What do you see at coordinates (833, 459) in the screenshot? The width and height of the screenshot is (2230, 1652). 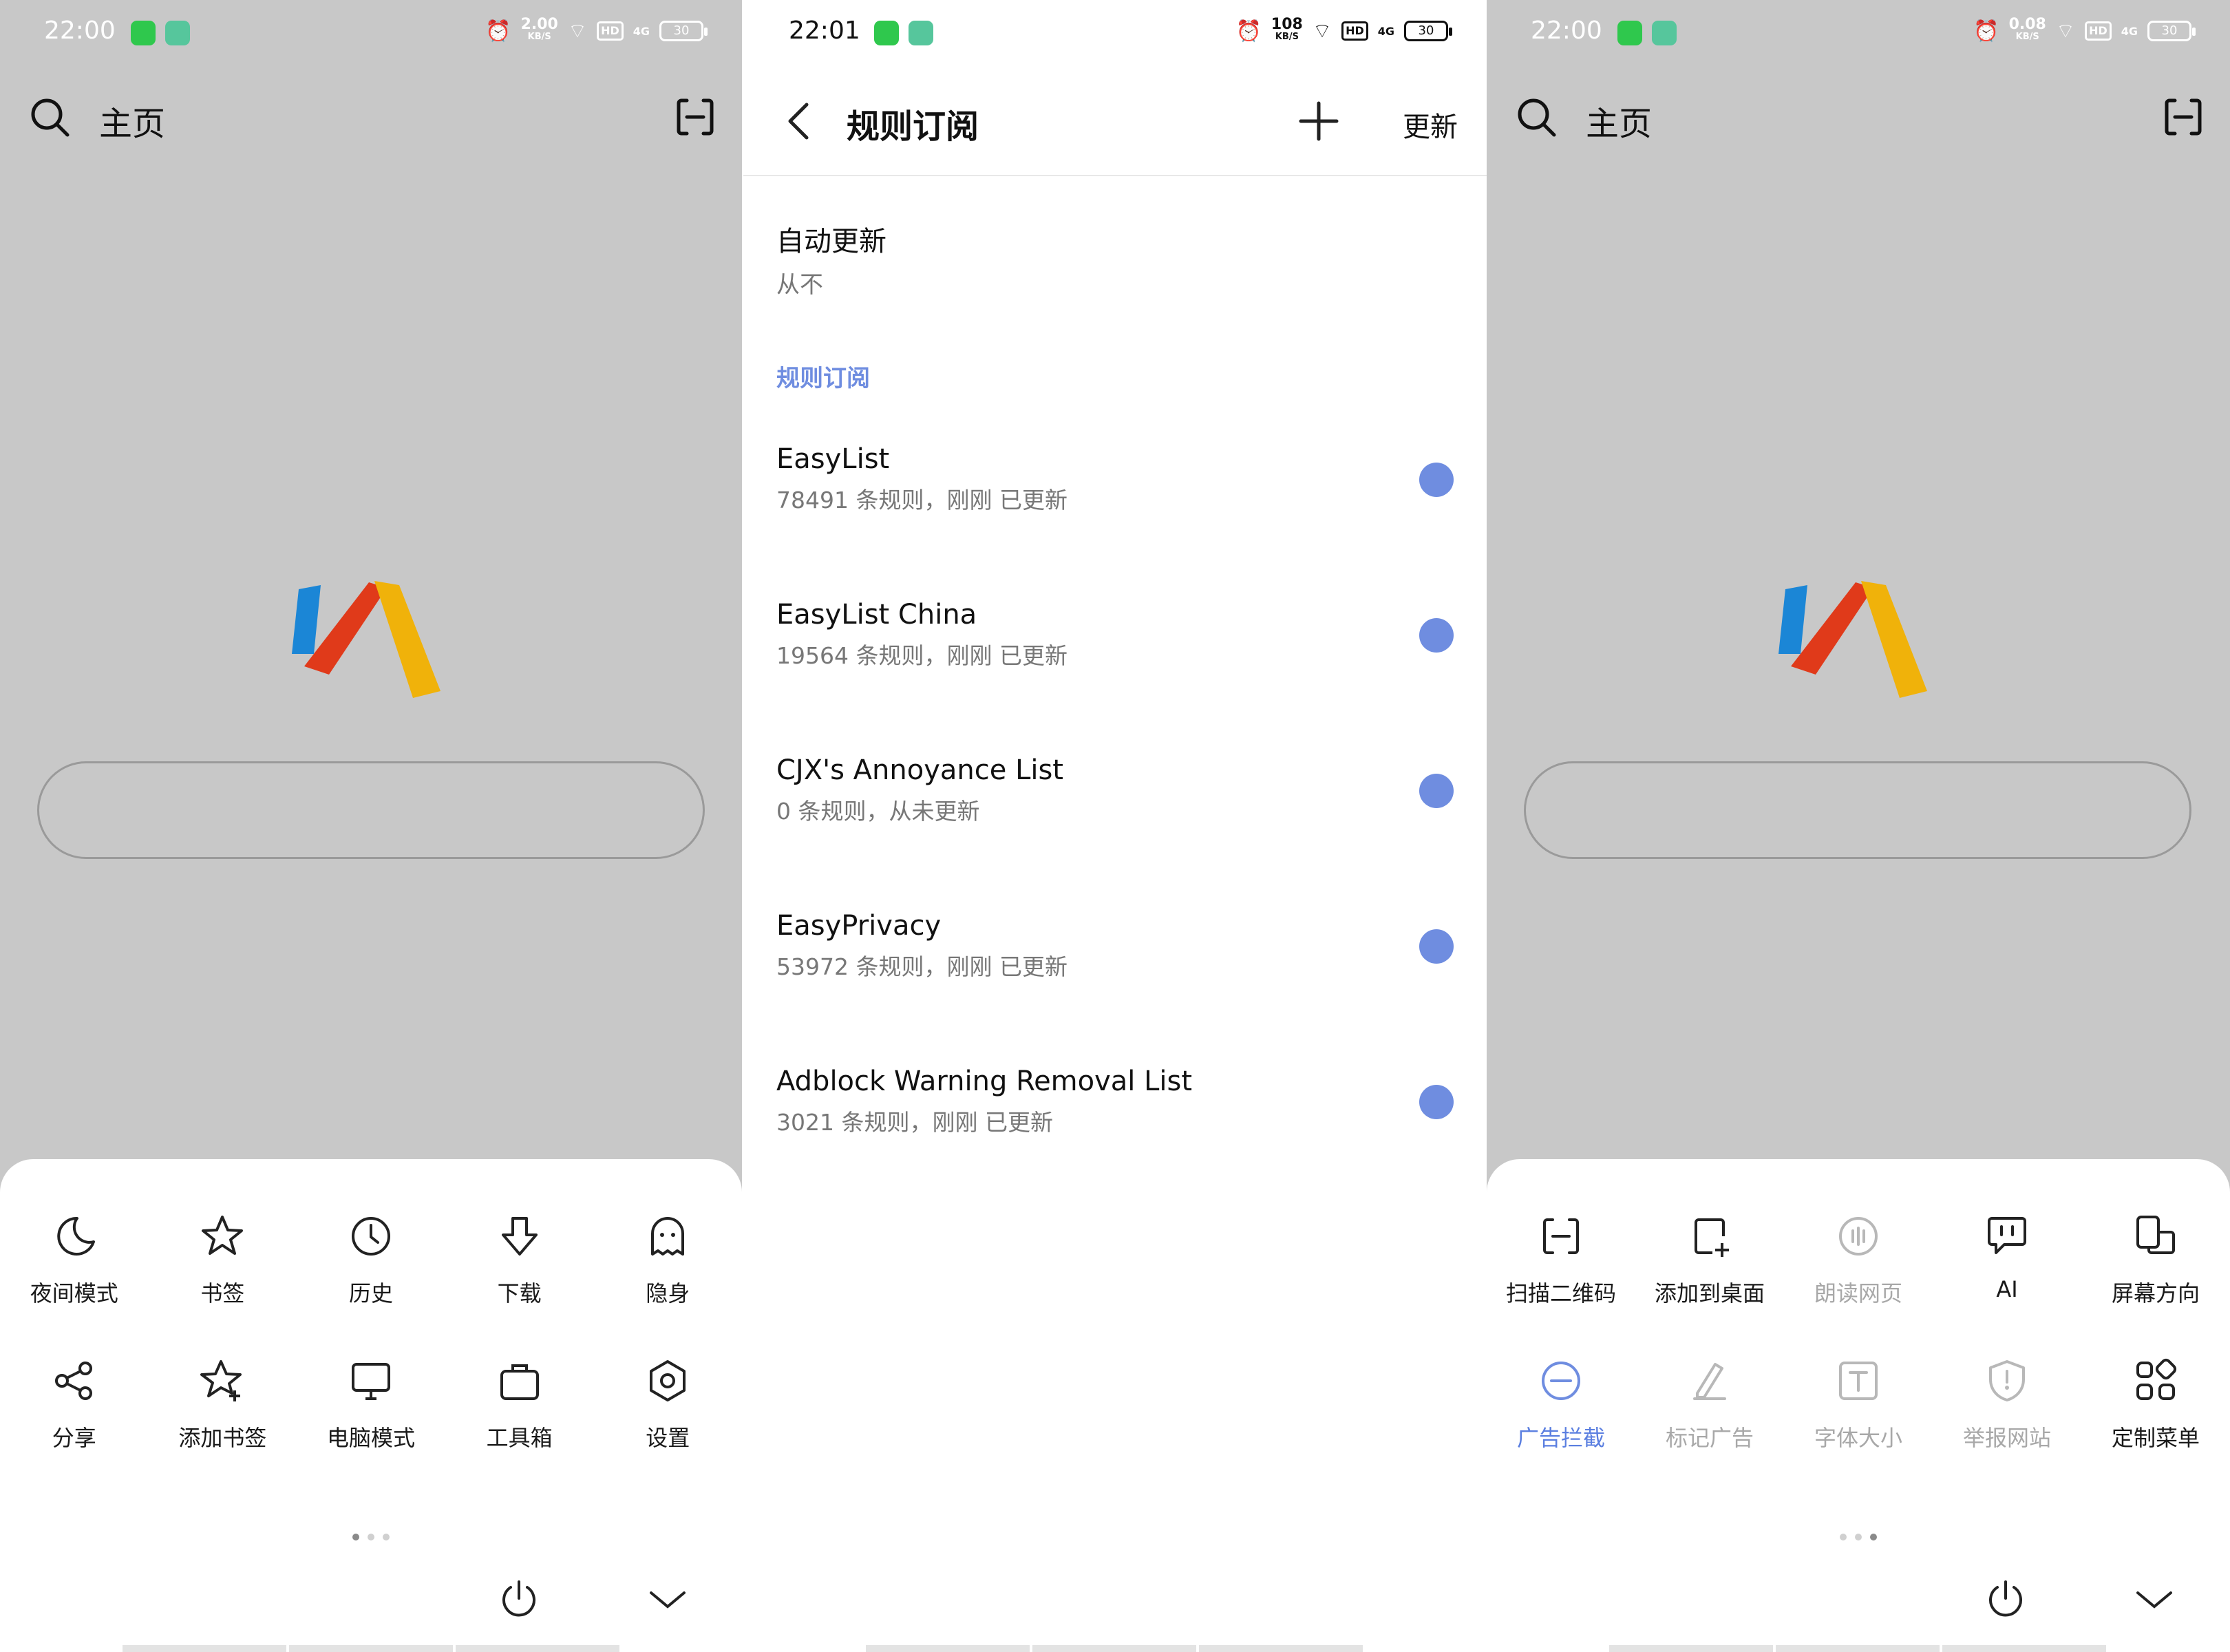 I see `subscription-name: EasyList` at bounding box center [833, 459].